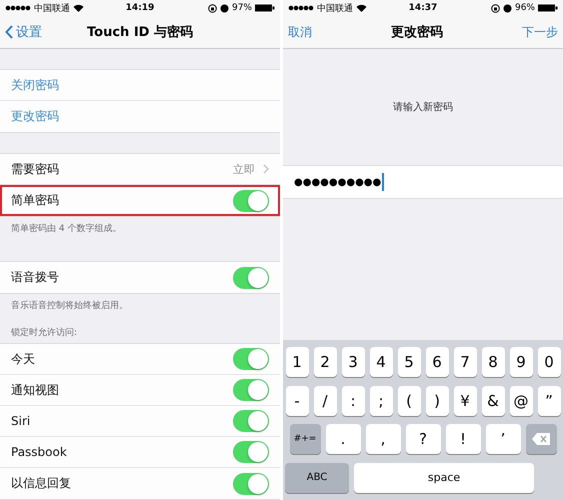  What do you see at coordinates (463, 439) in the screenshot?
I see `keyboard-key: !` at bounding box center [463, 439].